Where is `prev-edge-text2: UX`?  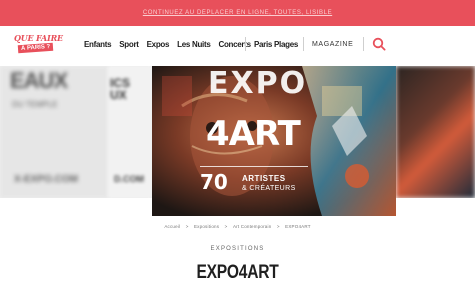 prev-edge-text2: UX is located at coordinates (118, 95).